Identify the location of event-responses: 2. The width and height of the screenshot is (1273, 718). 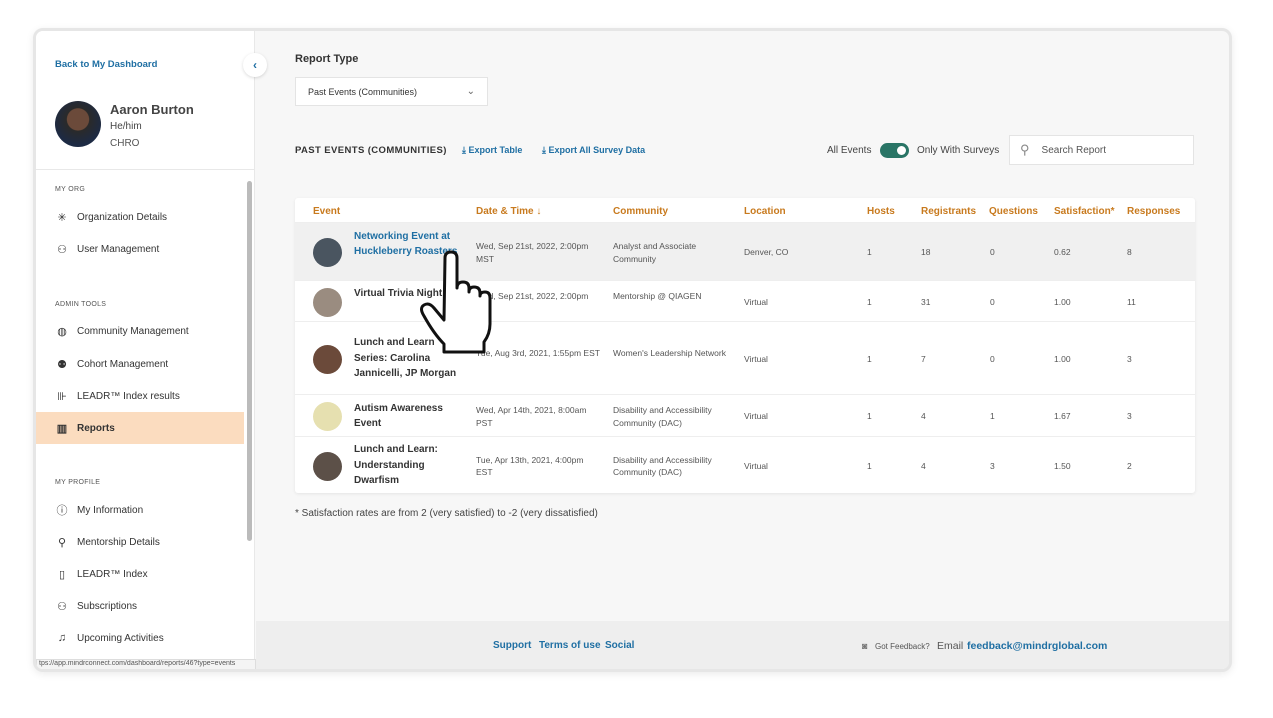
(1129, 465).